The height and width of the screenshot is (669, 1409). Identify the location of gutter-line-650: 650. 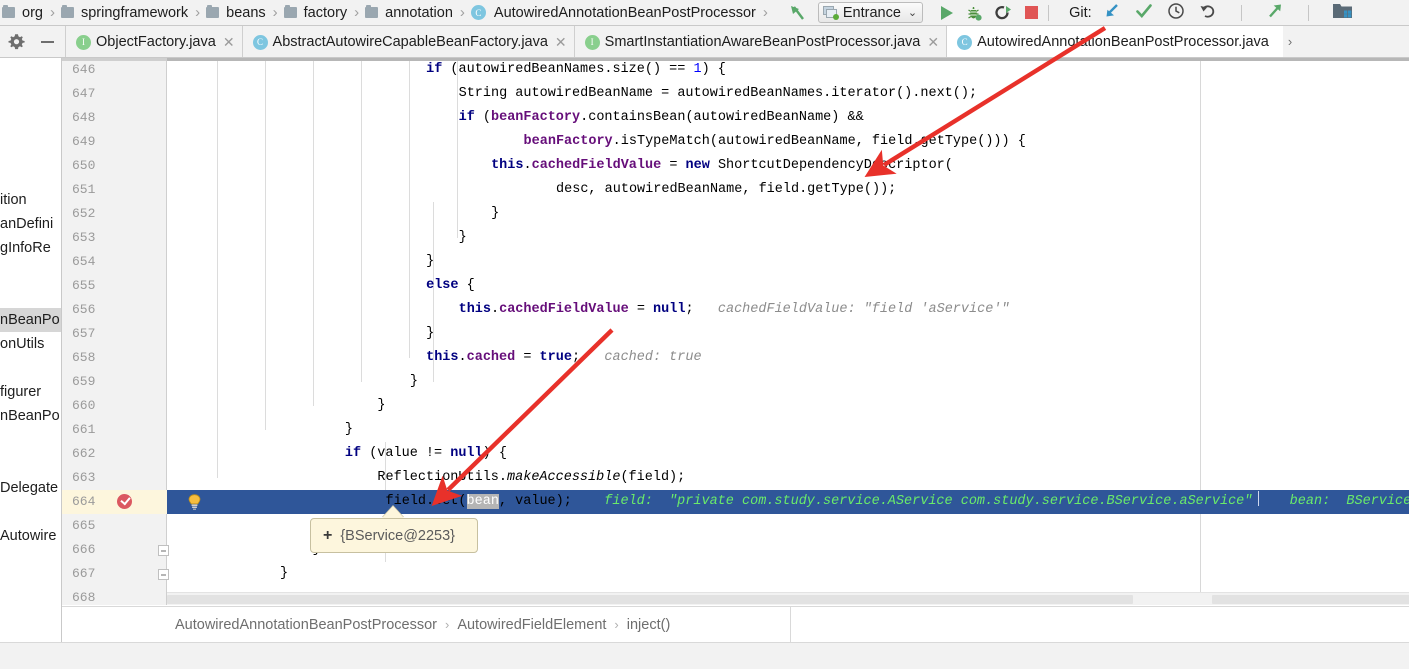
(114, 166).